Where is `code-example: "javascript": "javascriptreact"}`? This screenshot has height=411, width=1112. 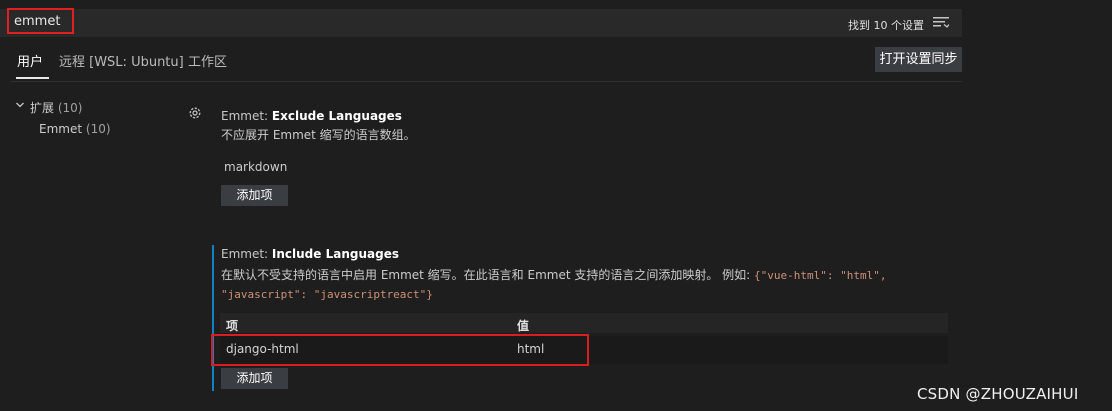 code-example: "javascript": "javascriptreact"} is located at coordinates (327, 294).